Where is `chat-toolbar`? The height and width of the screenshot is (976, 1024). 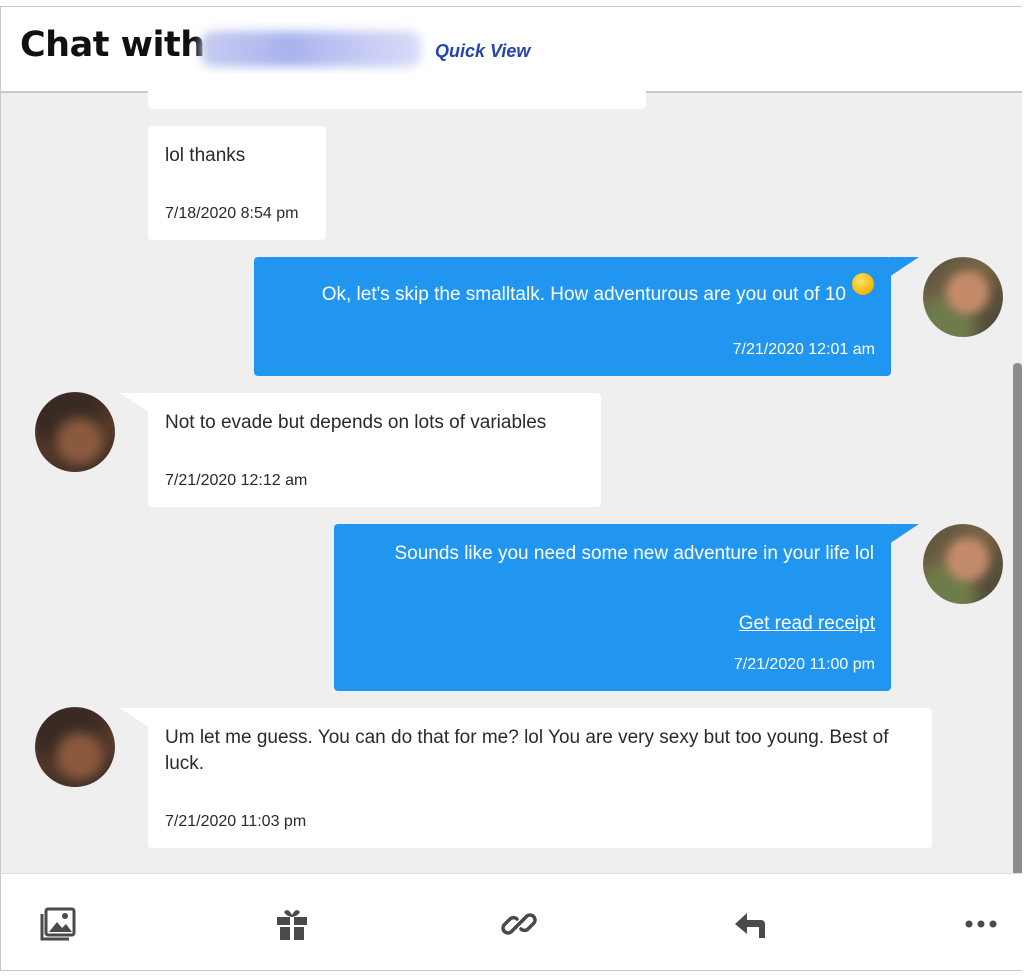 chat-toolbar is located at coordinates (511, 921).